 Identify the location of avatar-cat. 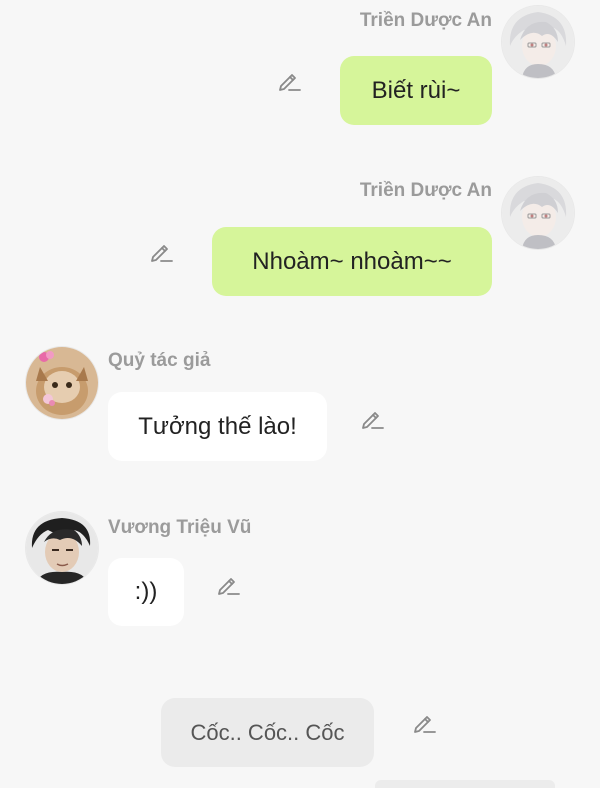
(62, 383).